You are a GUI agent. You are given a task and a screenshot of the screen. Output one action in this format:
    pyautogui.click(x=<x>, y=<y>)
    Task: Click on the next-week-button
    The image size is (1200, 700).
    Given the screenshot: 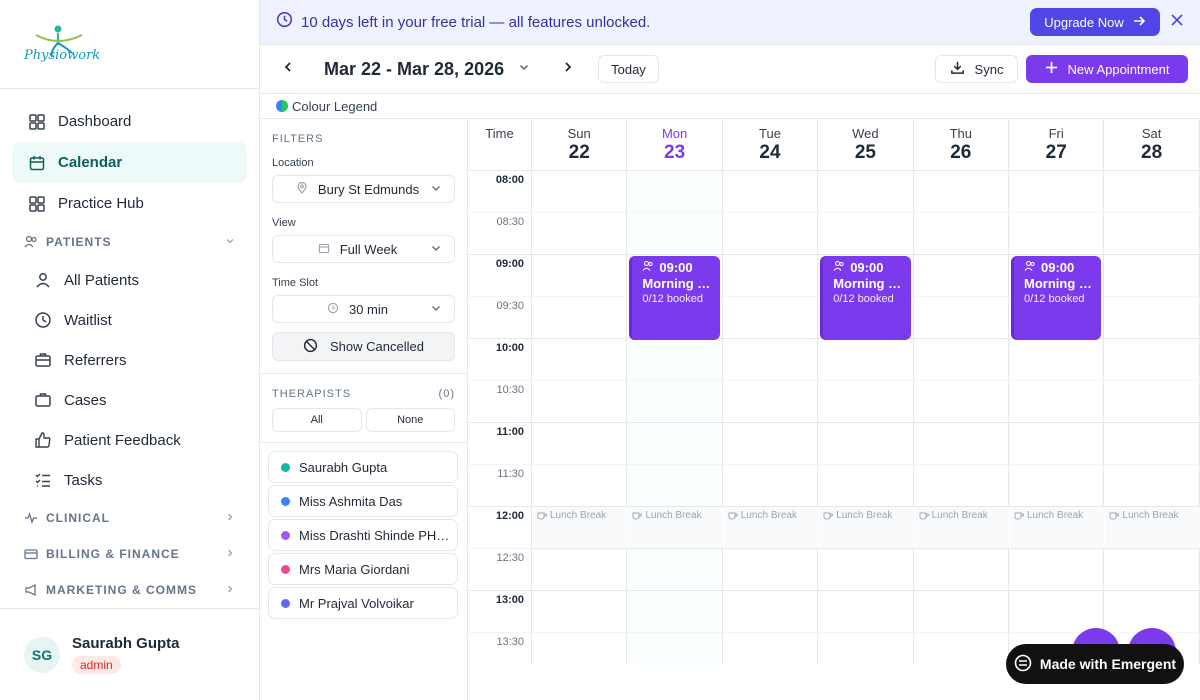 What is the action you would take?
    pyautogui.click(x=568, y=69)
    